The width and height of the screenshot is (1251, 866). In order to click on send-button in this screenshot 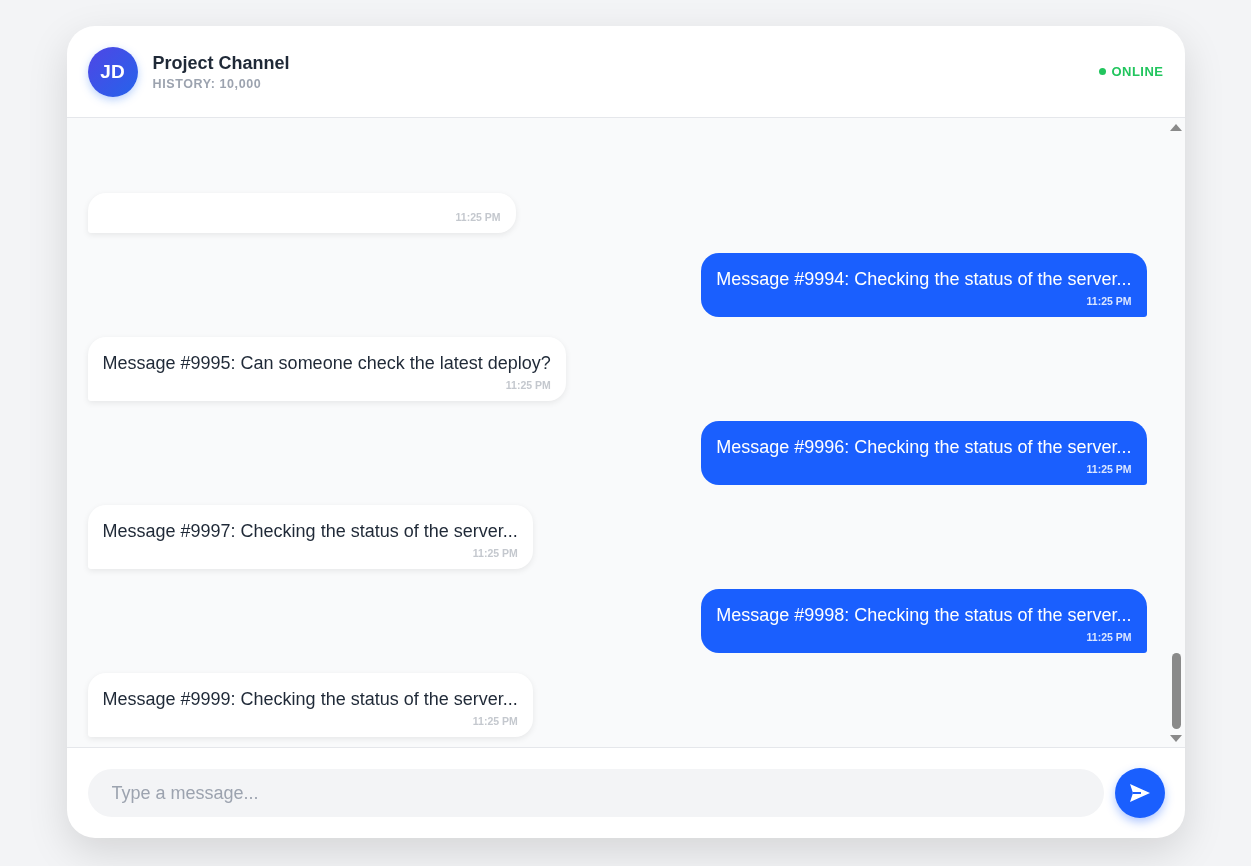, I will do `click(1139, 793)`.